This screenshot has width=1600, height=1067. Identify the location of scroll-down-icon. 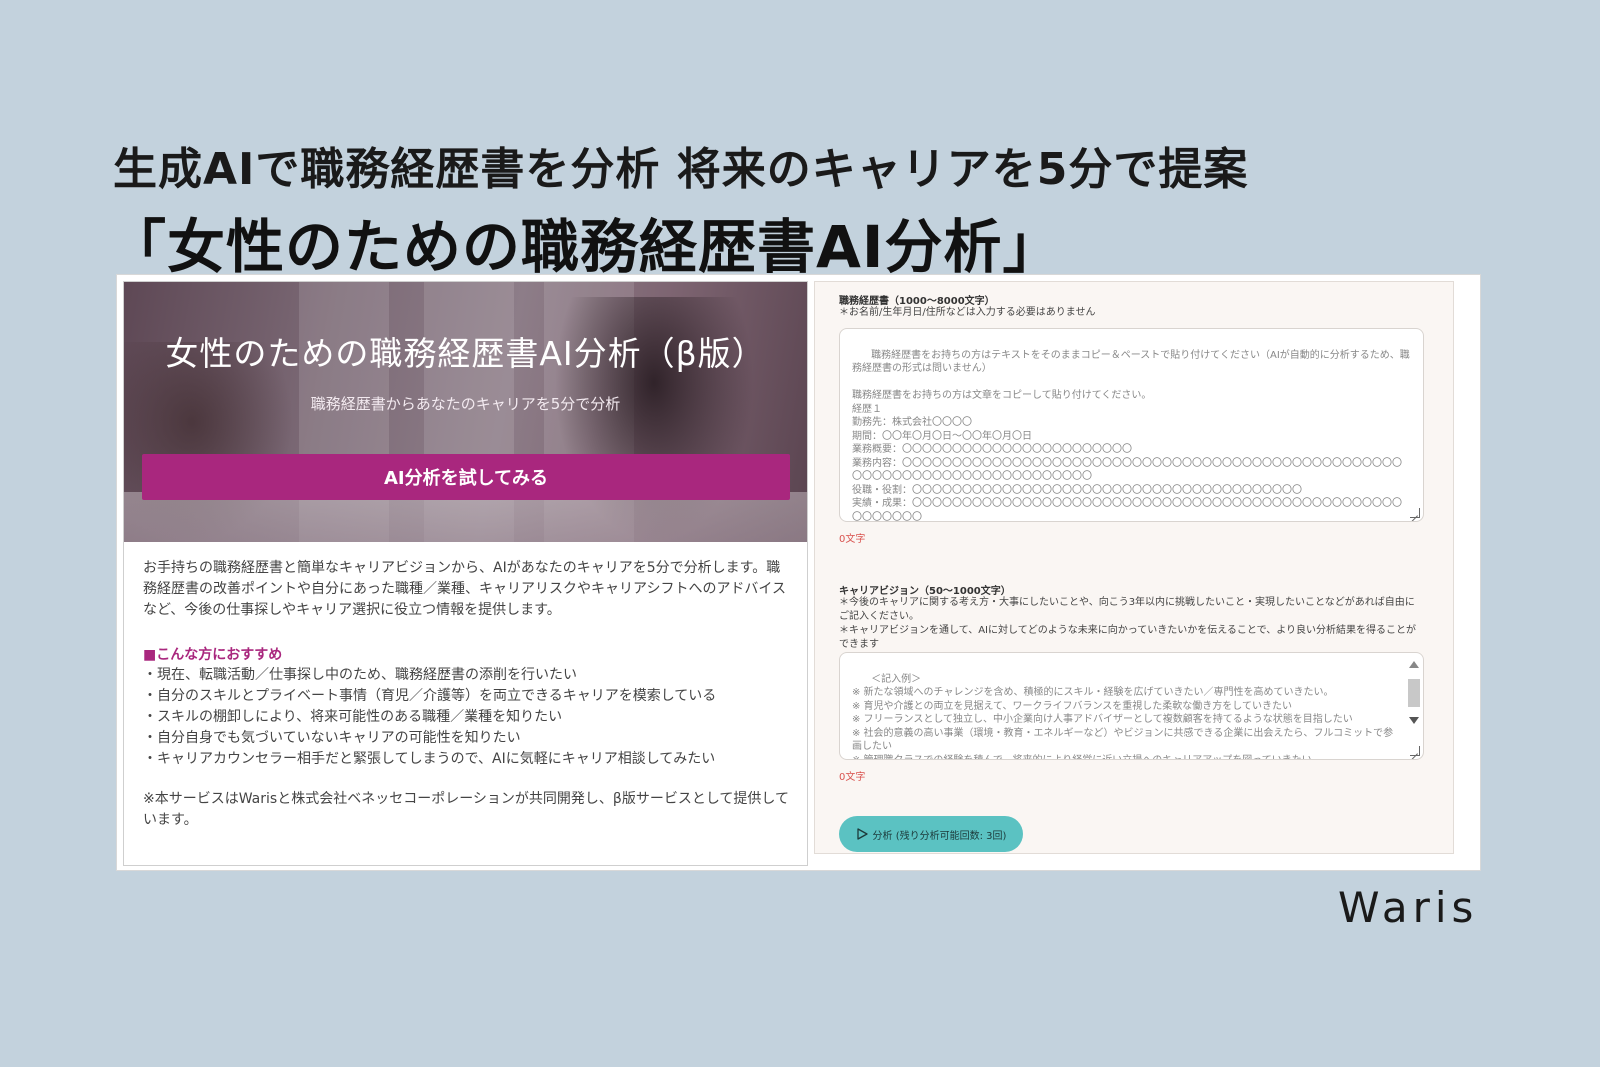
(1414, 720).